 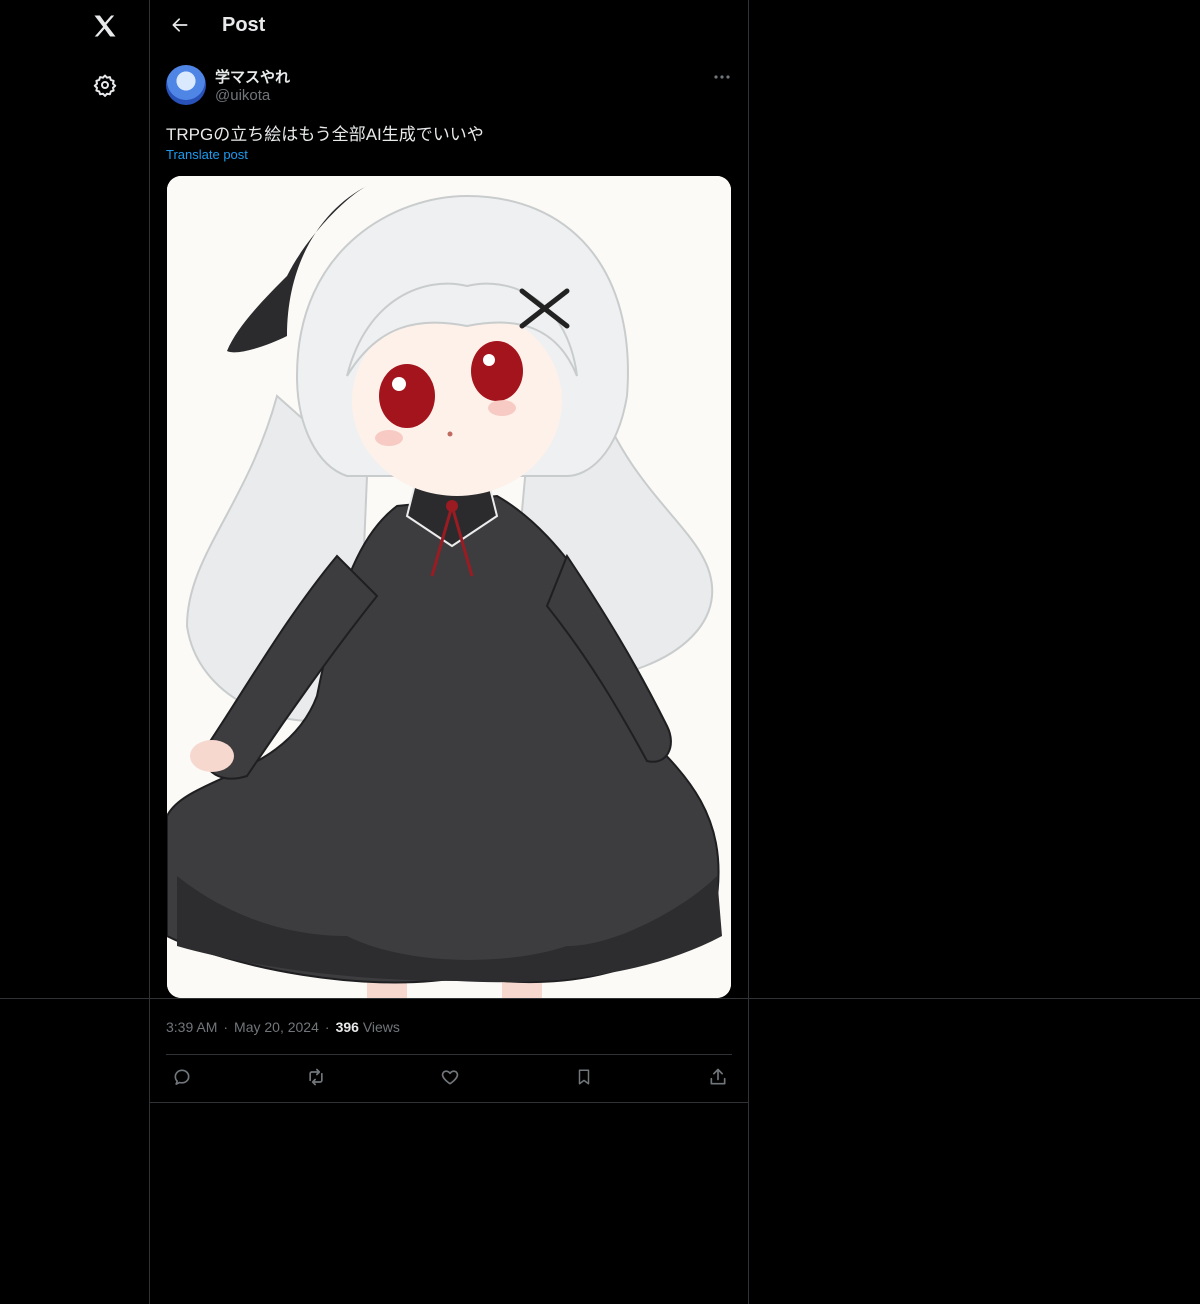 I want to click on avatar, so click(x=186, y=85).